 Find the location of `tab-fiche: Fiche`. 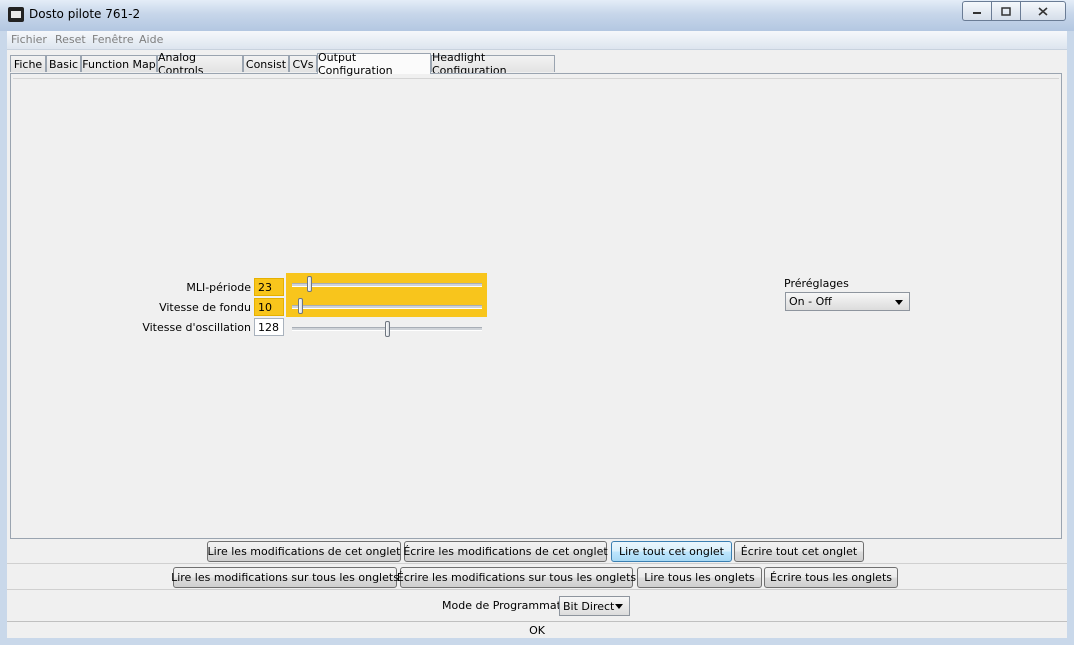

tab-fiche: Fiche is located at coordinates (28, 63).